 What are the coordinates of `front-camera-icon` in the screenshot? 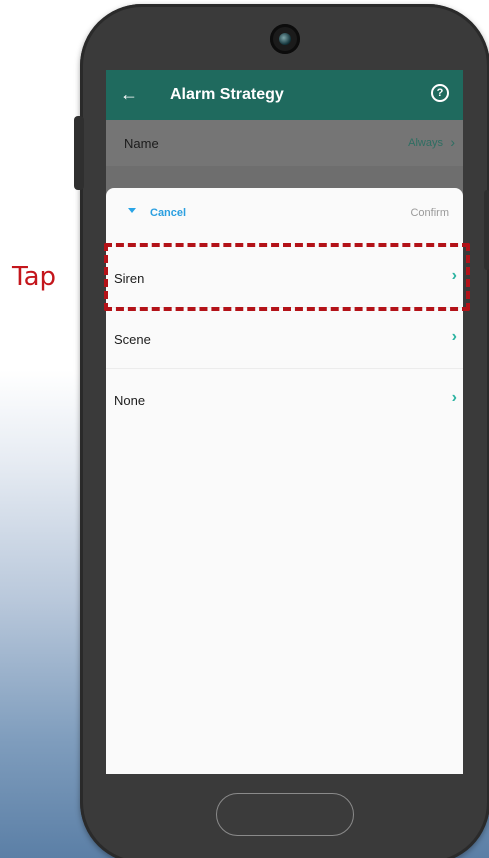 It's located at (285, 39).